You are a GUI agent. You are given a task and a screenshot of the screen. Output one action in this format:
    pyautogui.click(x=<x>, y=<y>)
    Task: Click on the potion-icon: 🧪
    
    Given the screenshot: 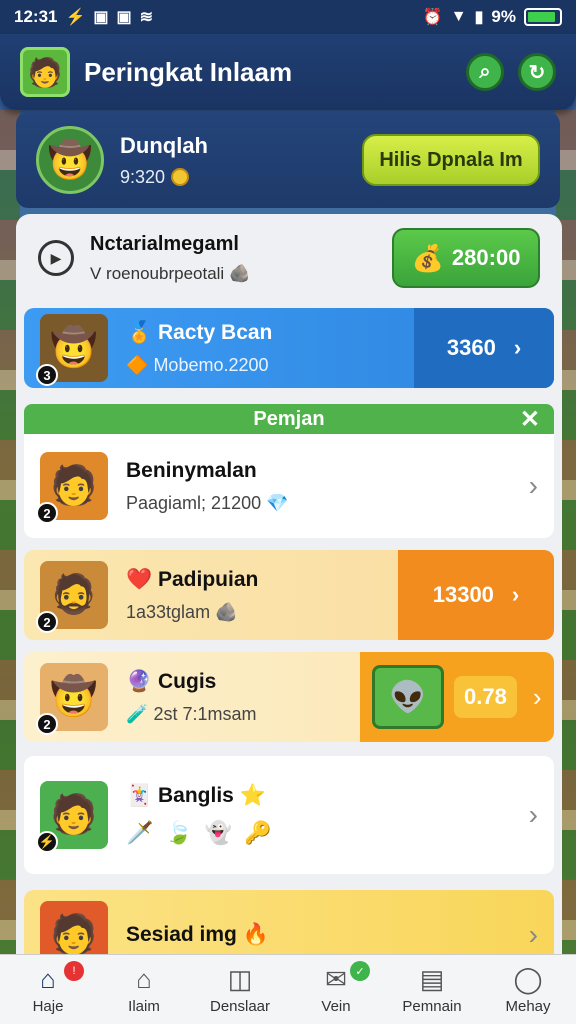 What is the action you would take?
    pyautogui.click(x=137, y=713)
    